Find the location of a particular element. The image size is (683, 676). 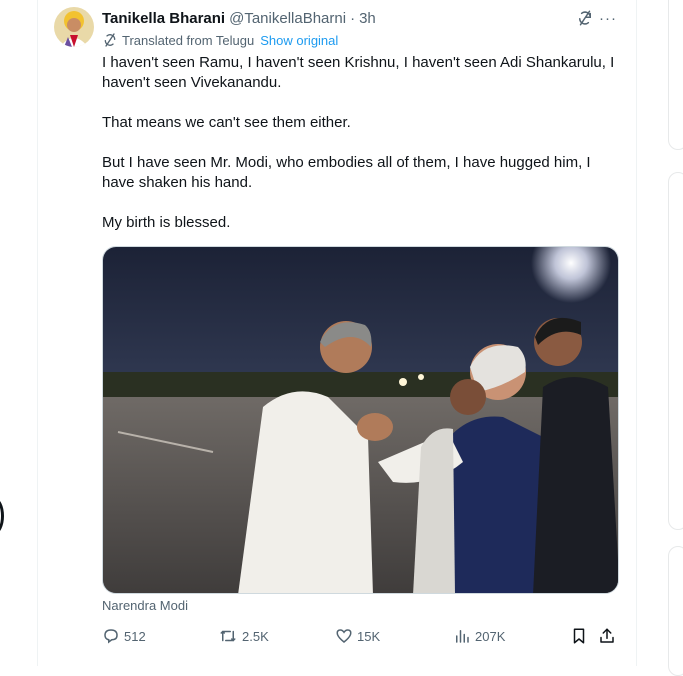

translated-label: Translated from Telugu is located at coordinates (188, 40).